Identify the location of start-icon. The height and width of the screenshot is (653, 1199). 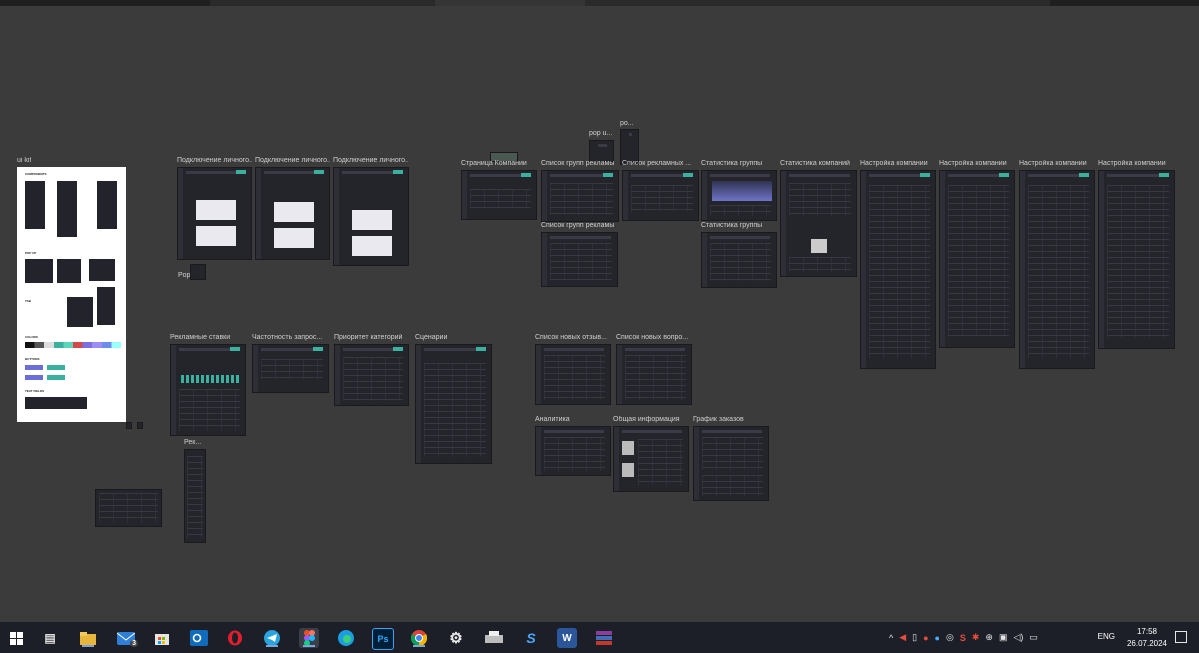
(16, 638).